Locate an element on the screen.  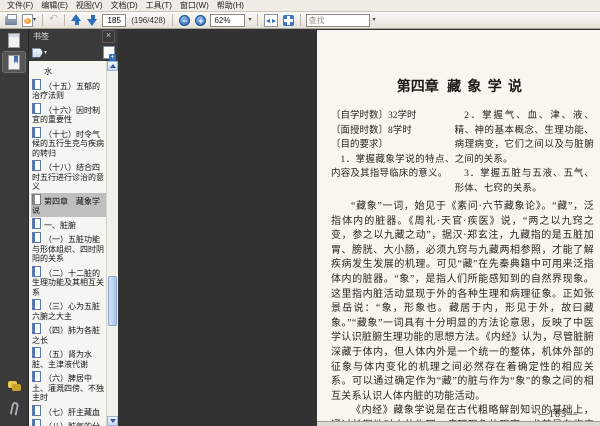
export-button: ▾ is located at coordinates (29, 20).